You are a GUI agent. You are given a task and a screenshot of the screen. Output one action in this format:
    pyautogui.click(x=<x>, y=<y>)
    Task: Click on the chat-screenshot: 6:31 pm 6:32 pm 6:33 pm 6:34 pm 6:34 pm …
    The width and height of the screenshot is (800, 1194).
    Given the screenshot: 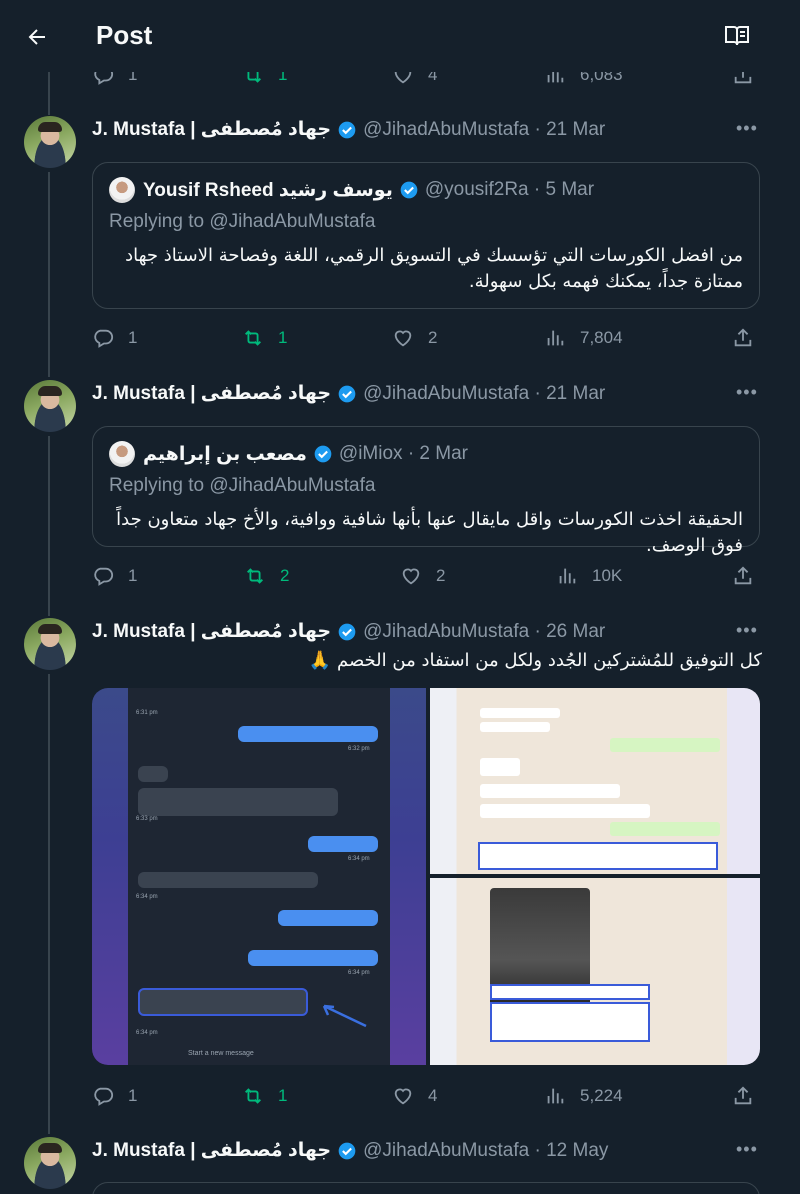 What is the action you would take?
    pyautogui.click(x=259, y=876)
    